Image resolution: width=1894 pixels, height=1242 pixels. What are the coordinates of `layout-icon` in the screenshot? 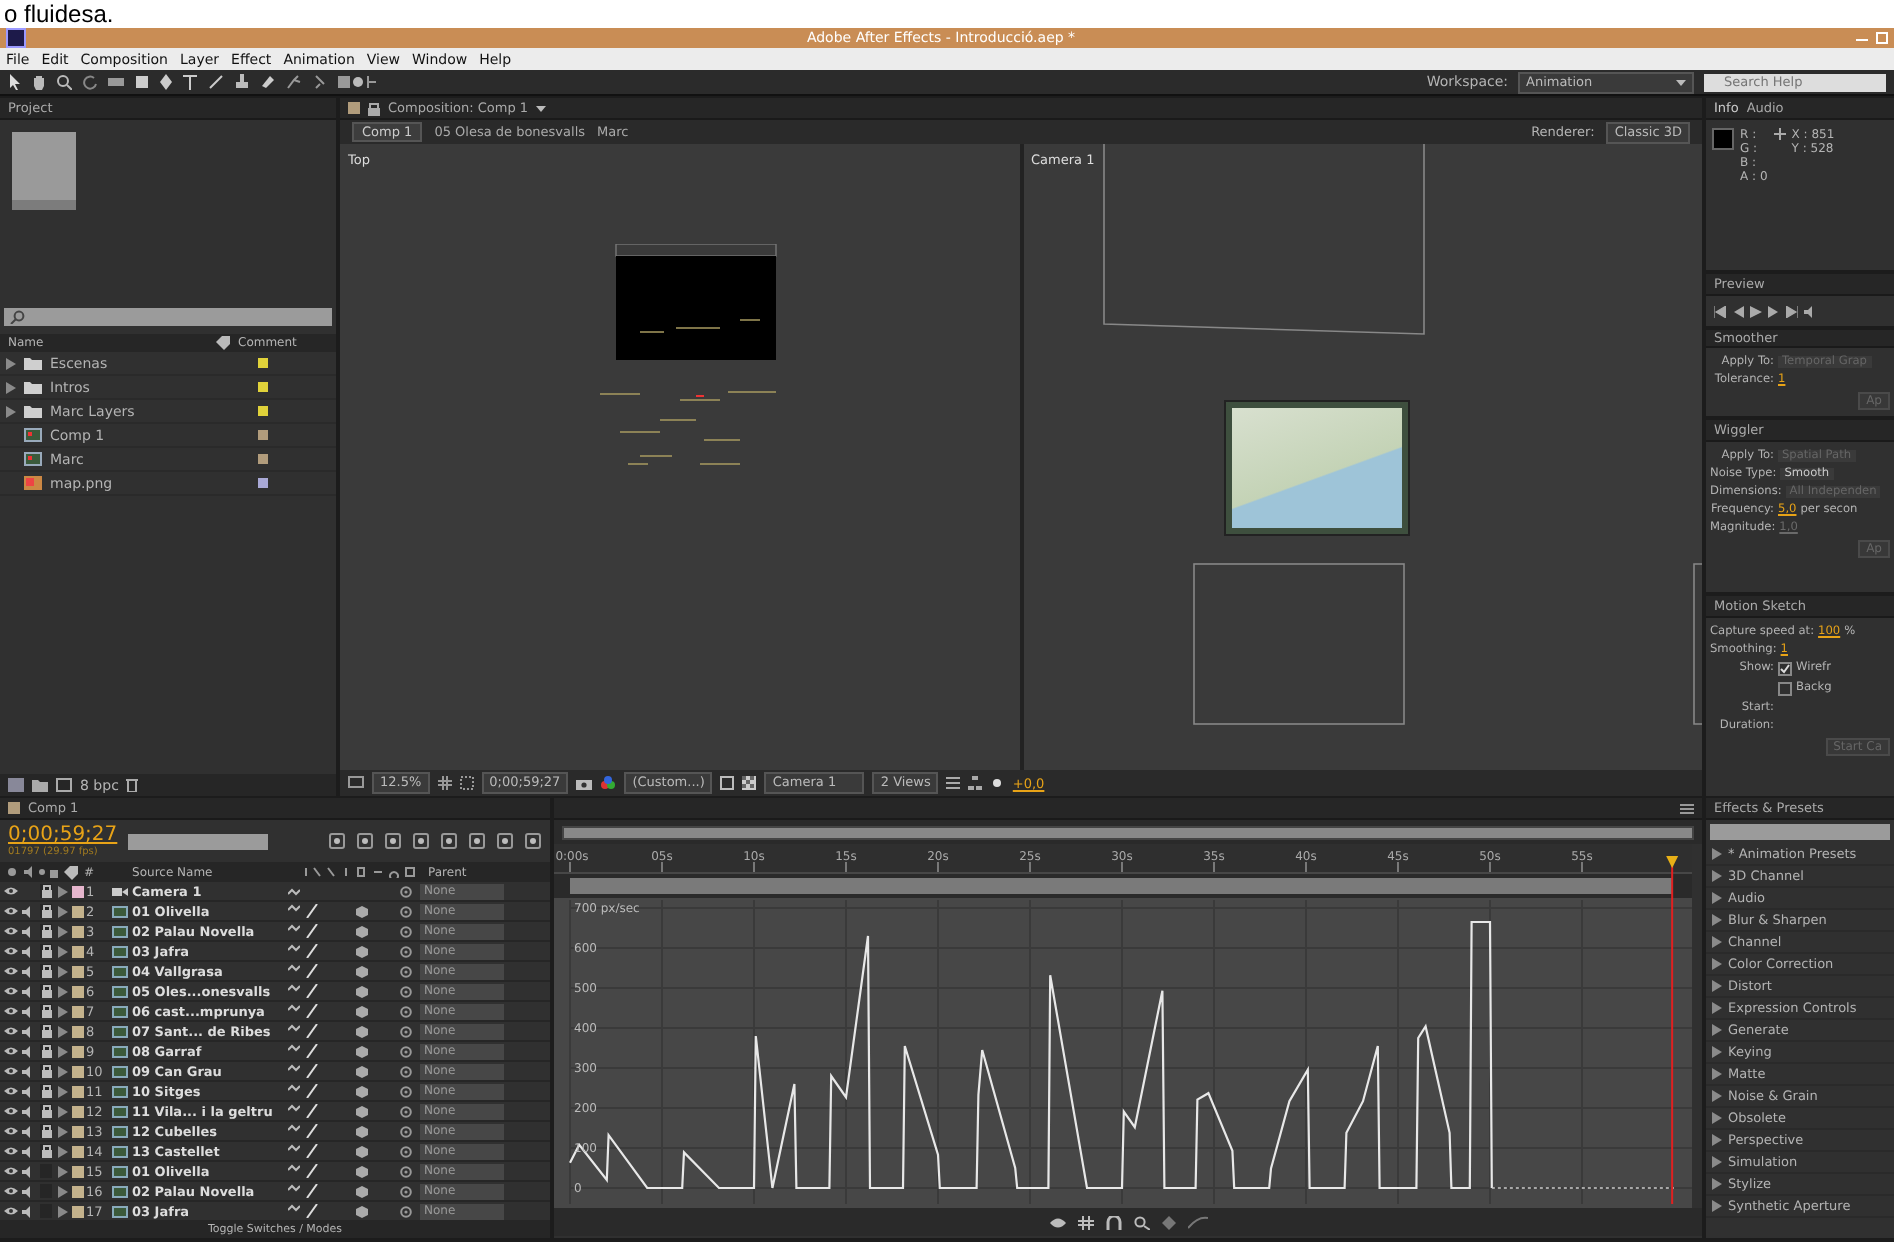 It's located at (953, 783).